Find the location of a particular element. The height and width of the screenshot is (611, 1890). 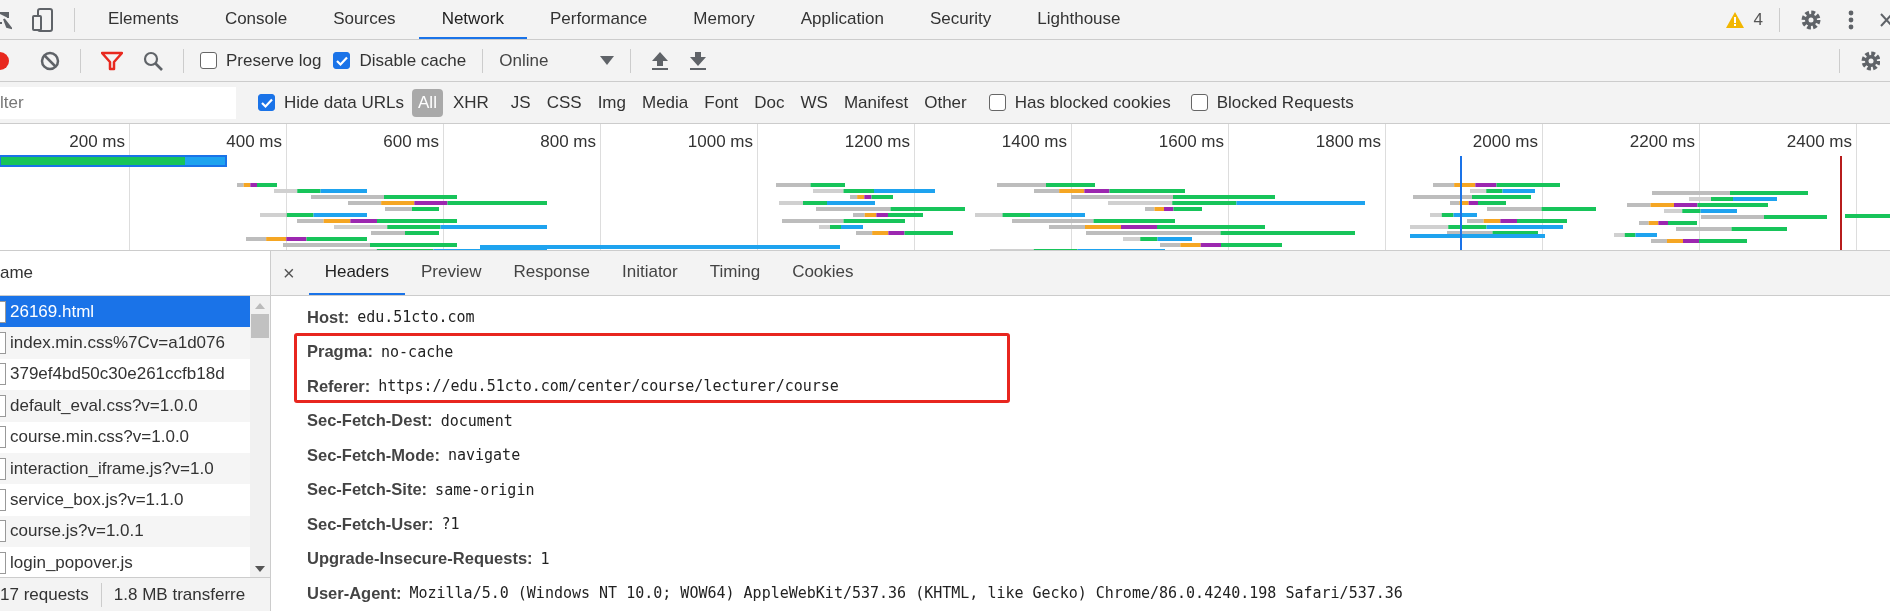

record-icon is located at coordinates (5, 60).